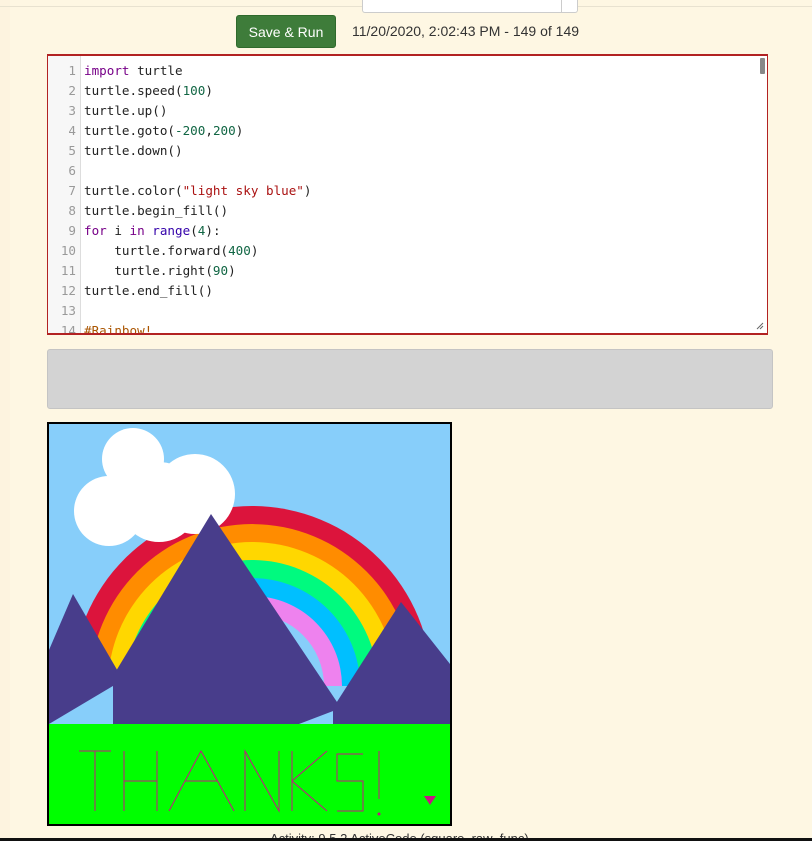  I want to click on line-number: 3, so click(72, 110).